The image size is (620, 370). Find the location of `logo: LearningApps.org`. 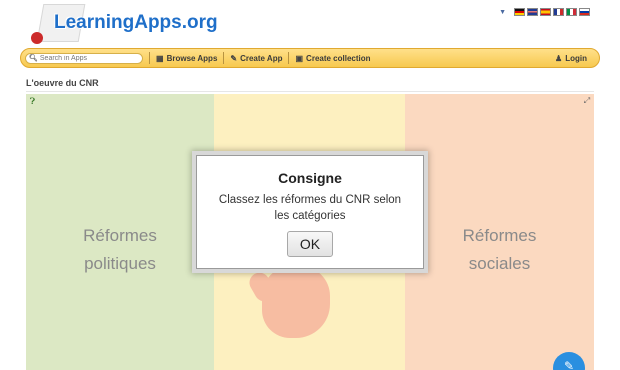

logo: LearningApps.org is located at coordinates (126, 26).